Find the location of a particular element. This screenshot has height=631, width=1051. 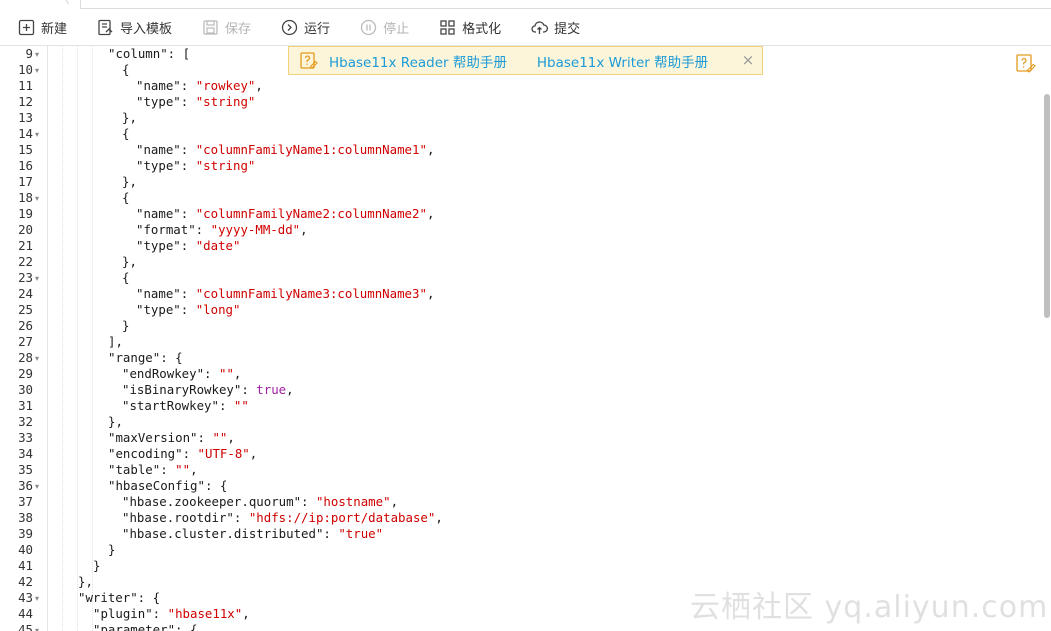

scrollbar-thumb is located at coordinates (1047, 206).